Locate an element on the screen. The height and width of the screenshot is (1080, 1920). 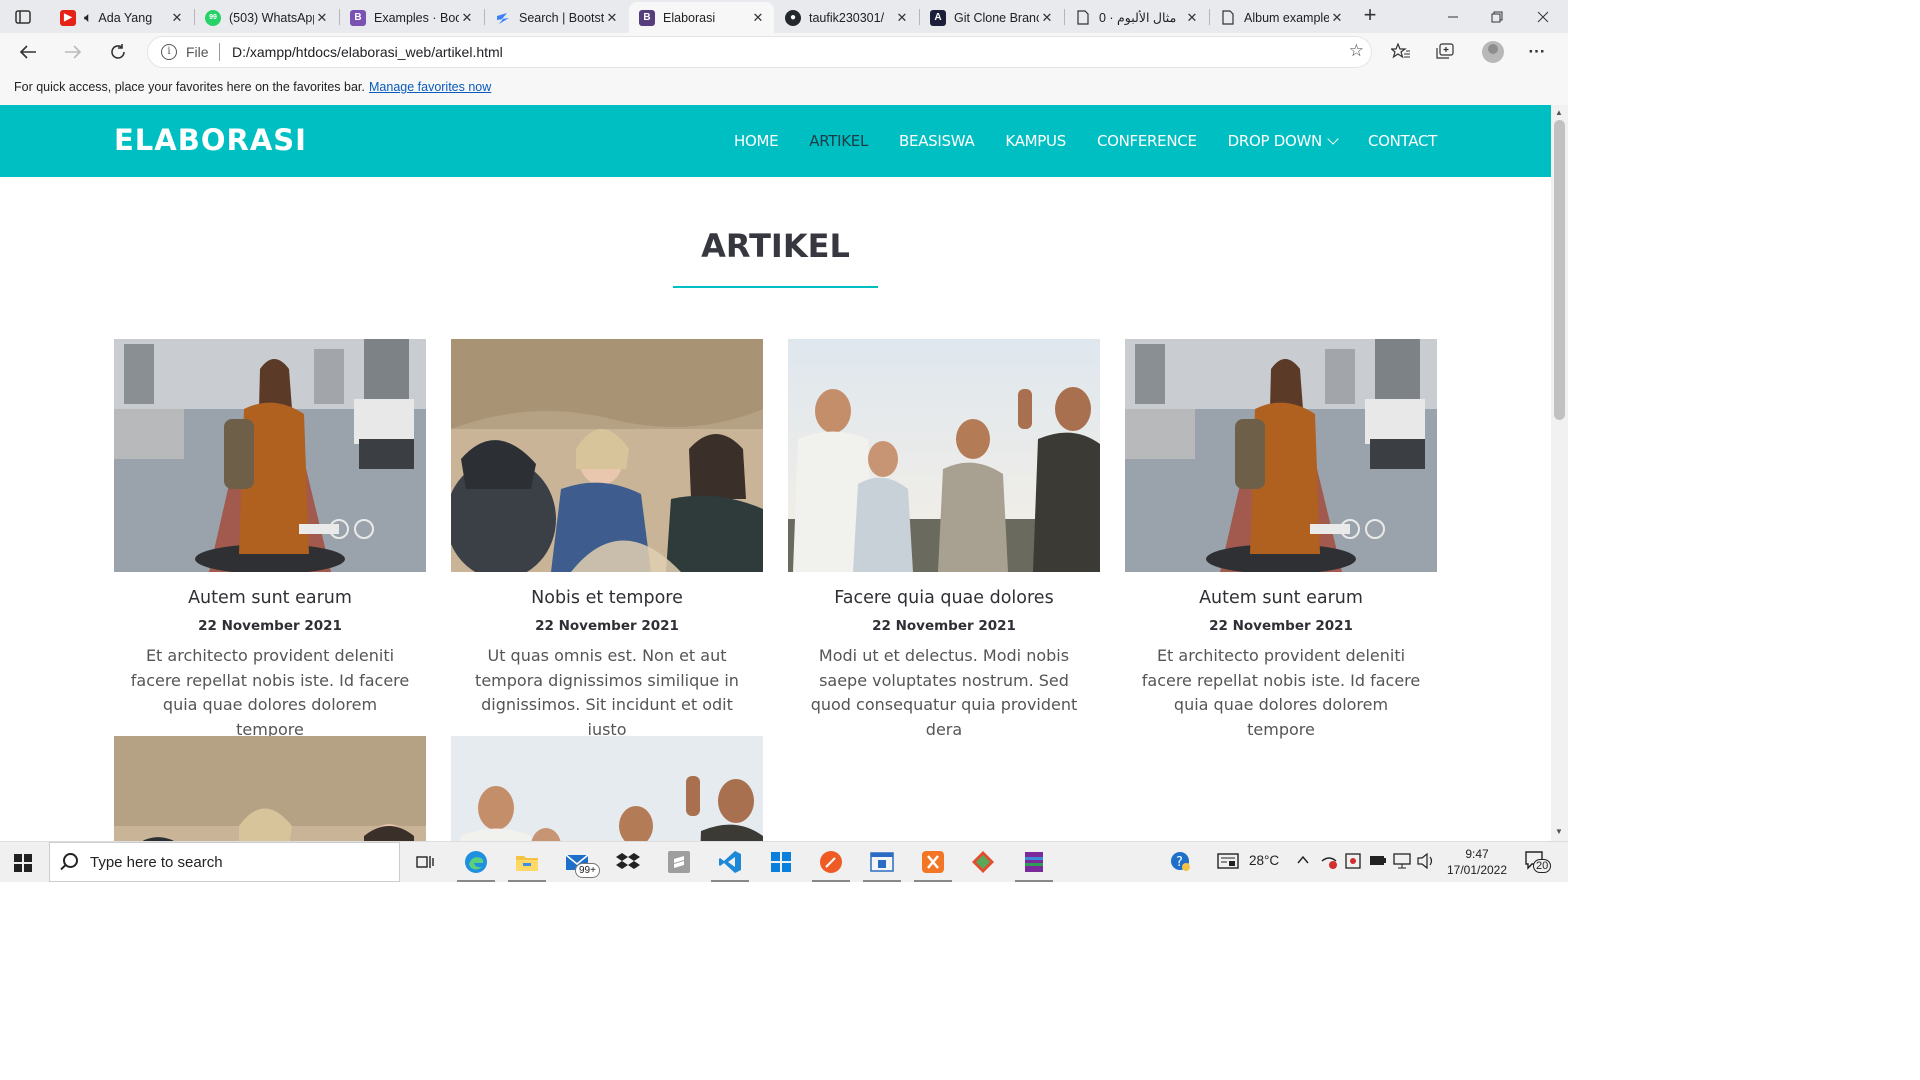
minimize-icon is located at coordinates (1453, 16).